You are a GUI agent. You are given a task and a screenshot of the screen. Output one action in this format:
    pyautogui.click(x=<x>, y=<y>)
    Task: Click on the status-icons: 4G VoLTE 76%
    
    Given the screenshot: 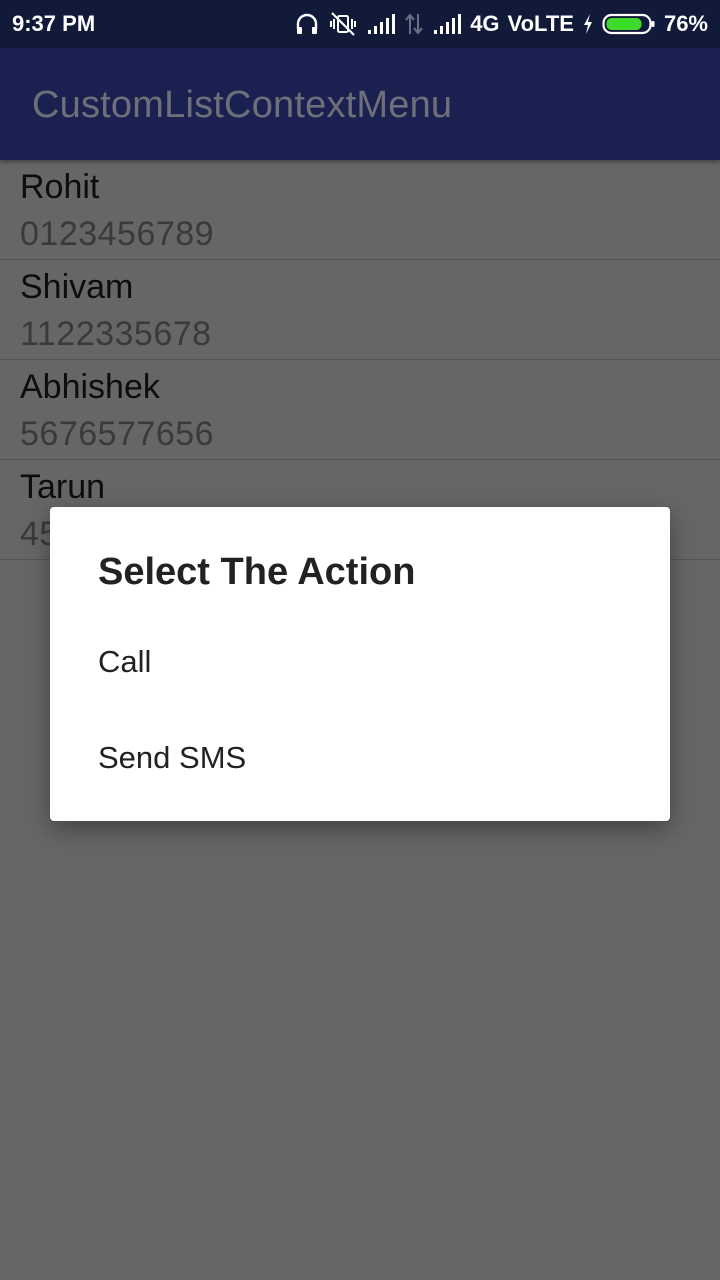 What is the action you would take?
    pyautogui.click(x=501, y=24)
    